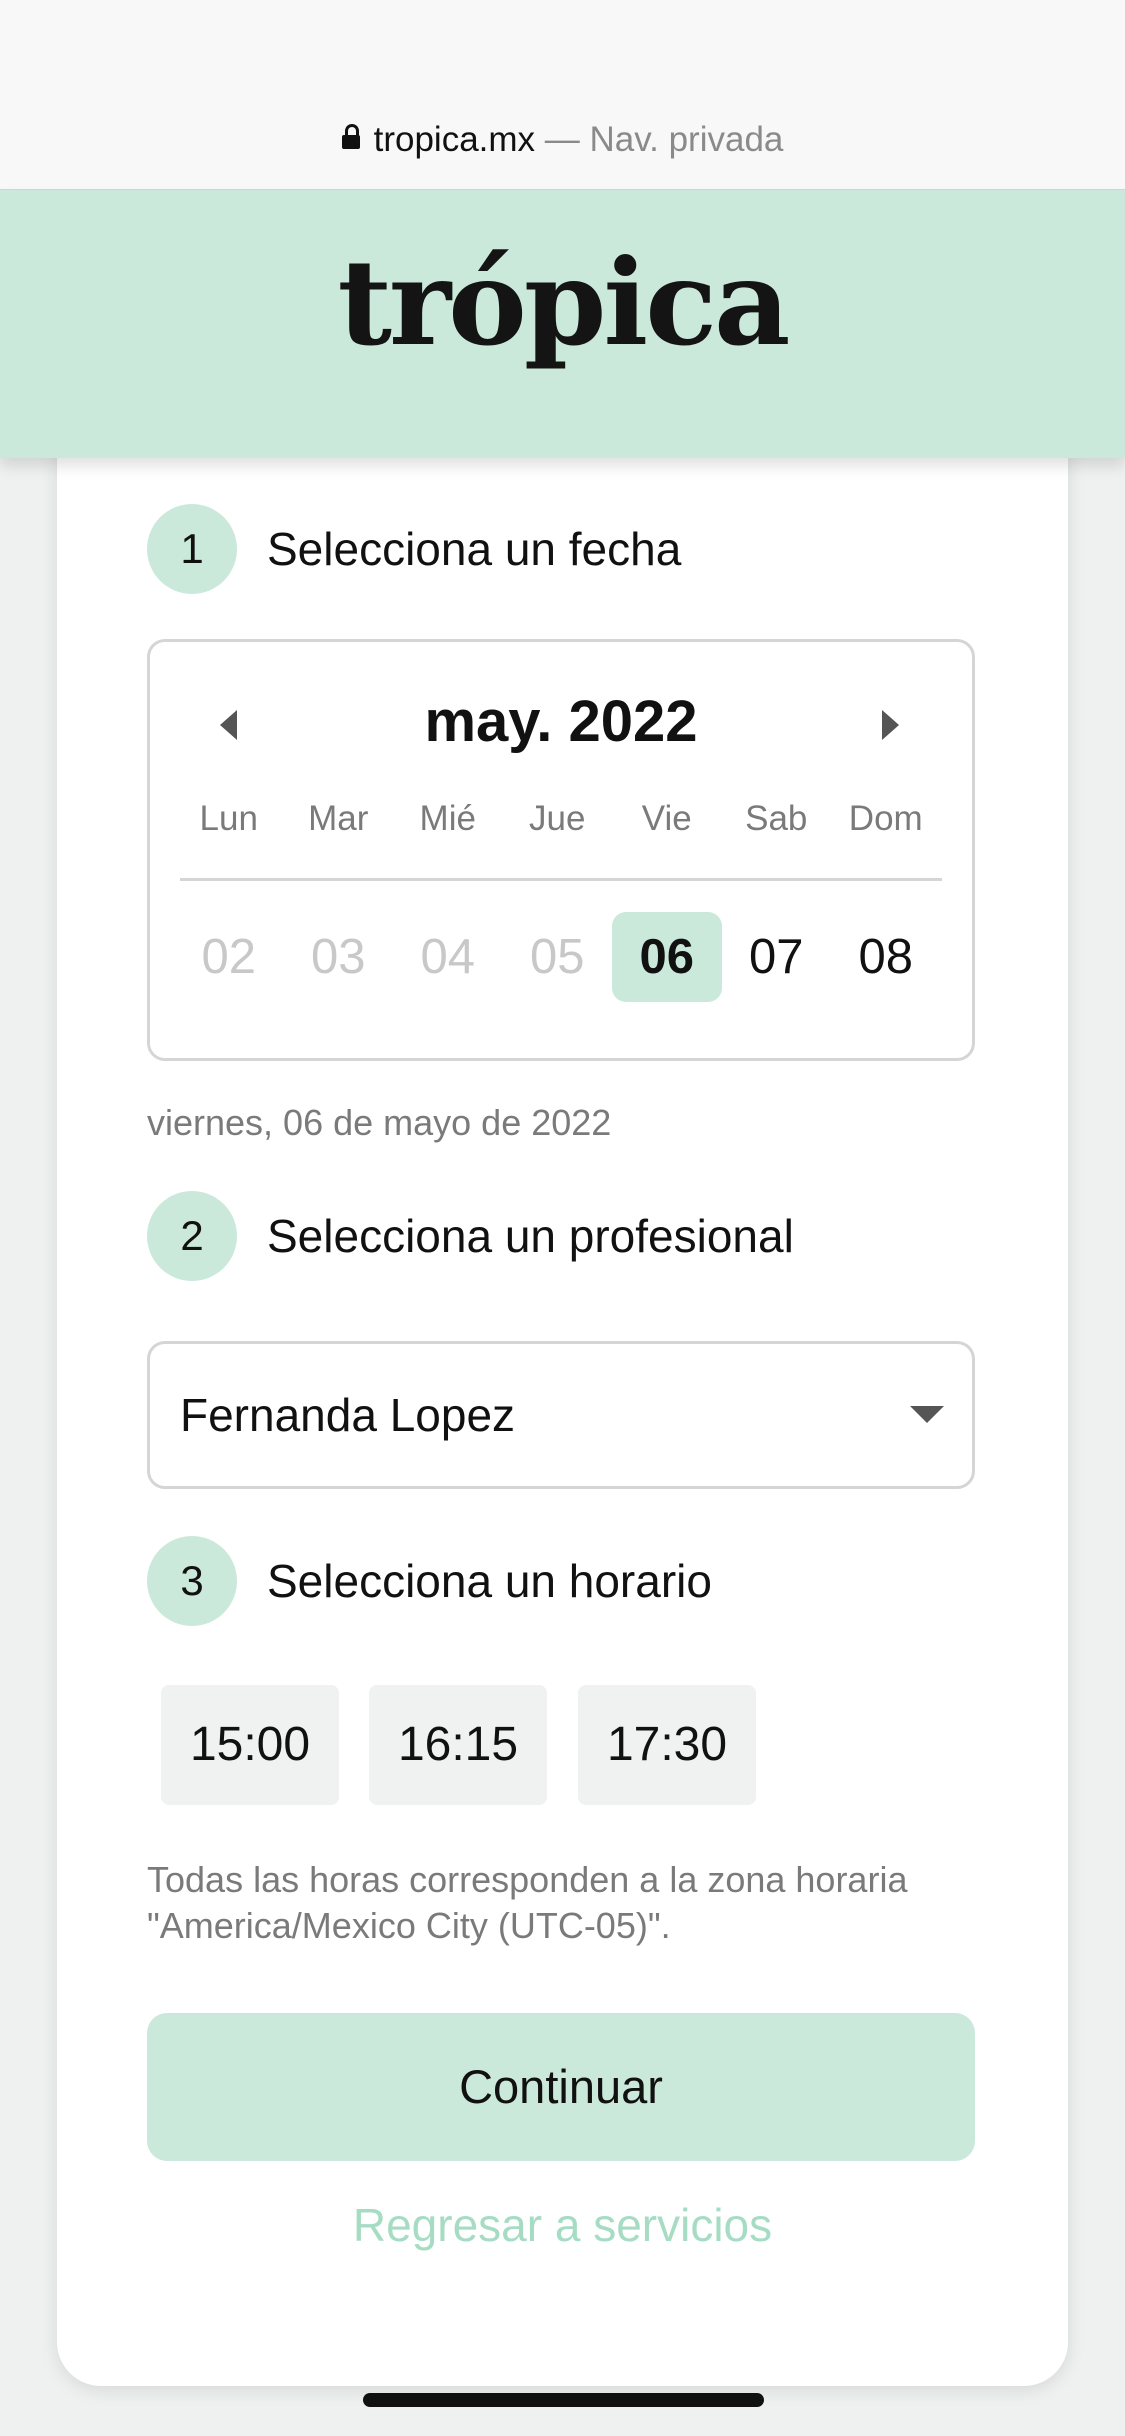 Image resolution: width=1125 pixels, height=2436 pixels. I want to click on weekday-tue: Mar, so click(338, 818).